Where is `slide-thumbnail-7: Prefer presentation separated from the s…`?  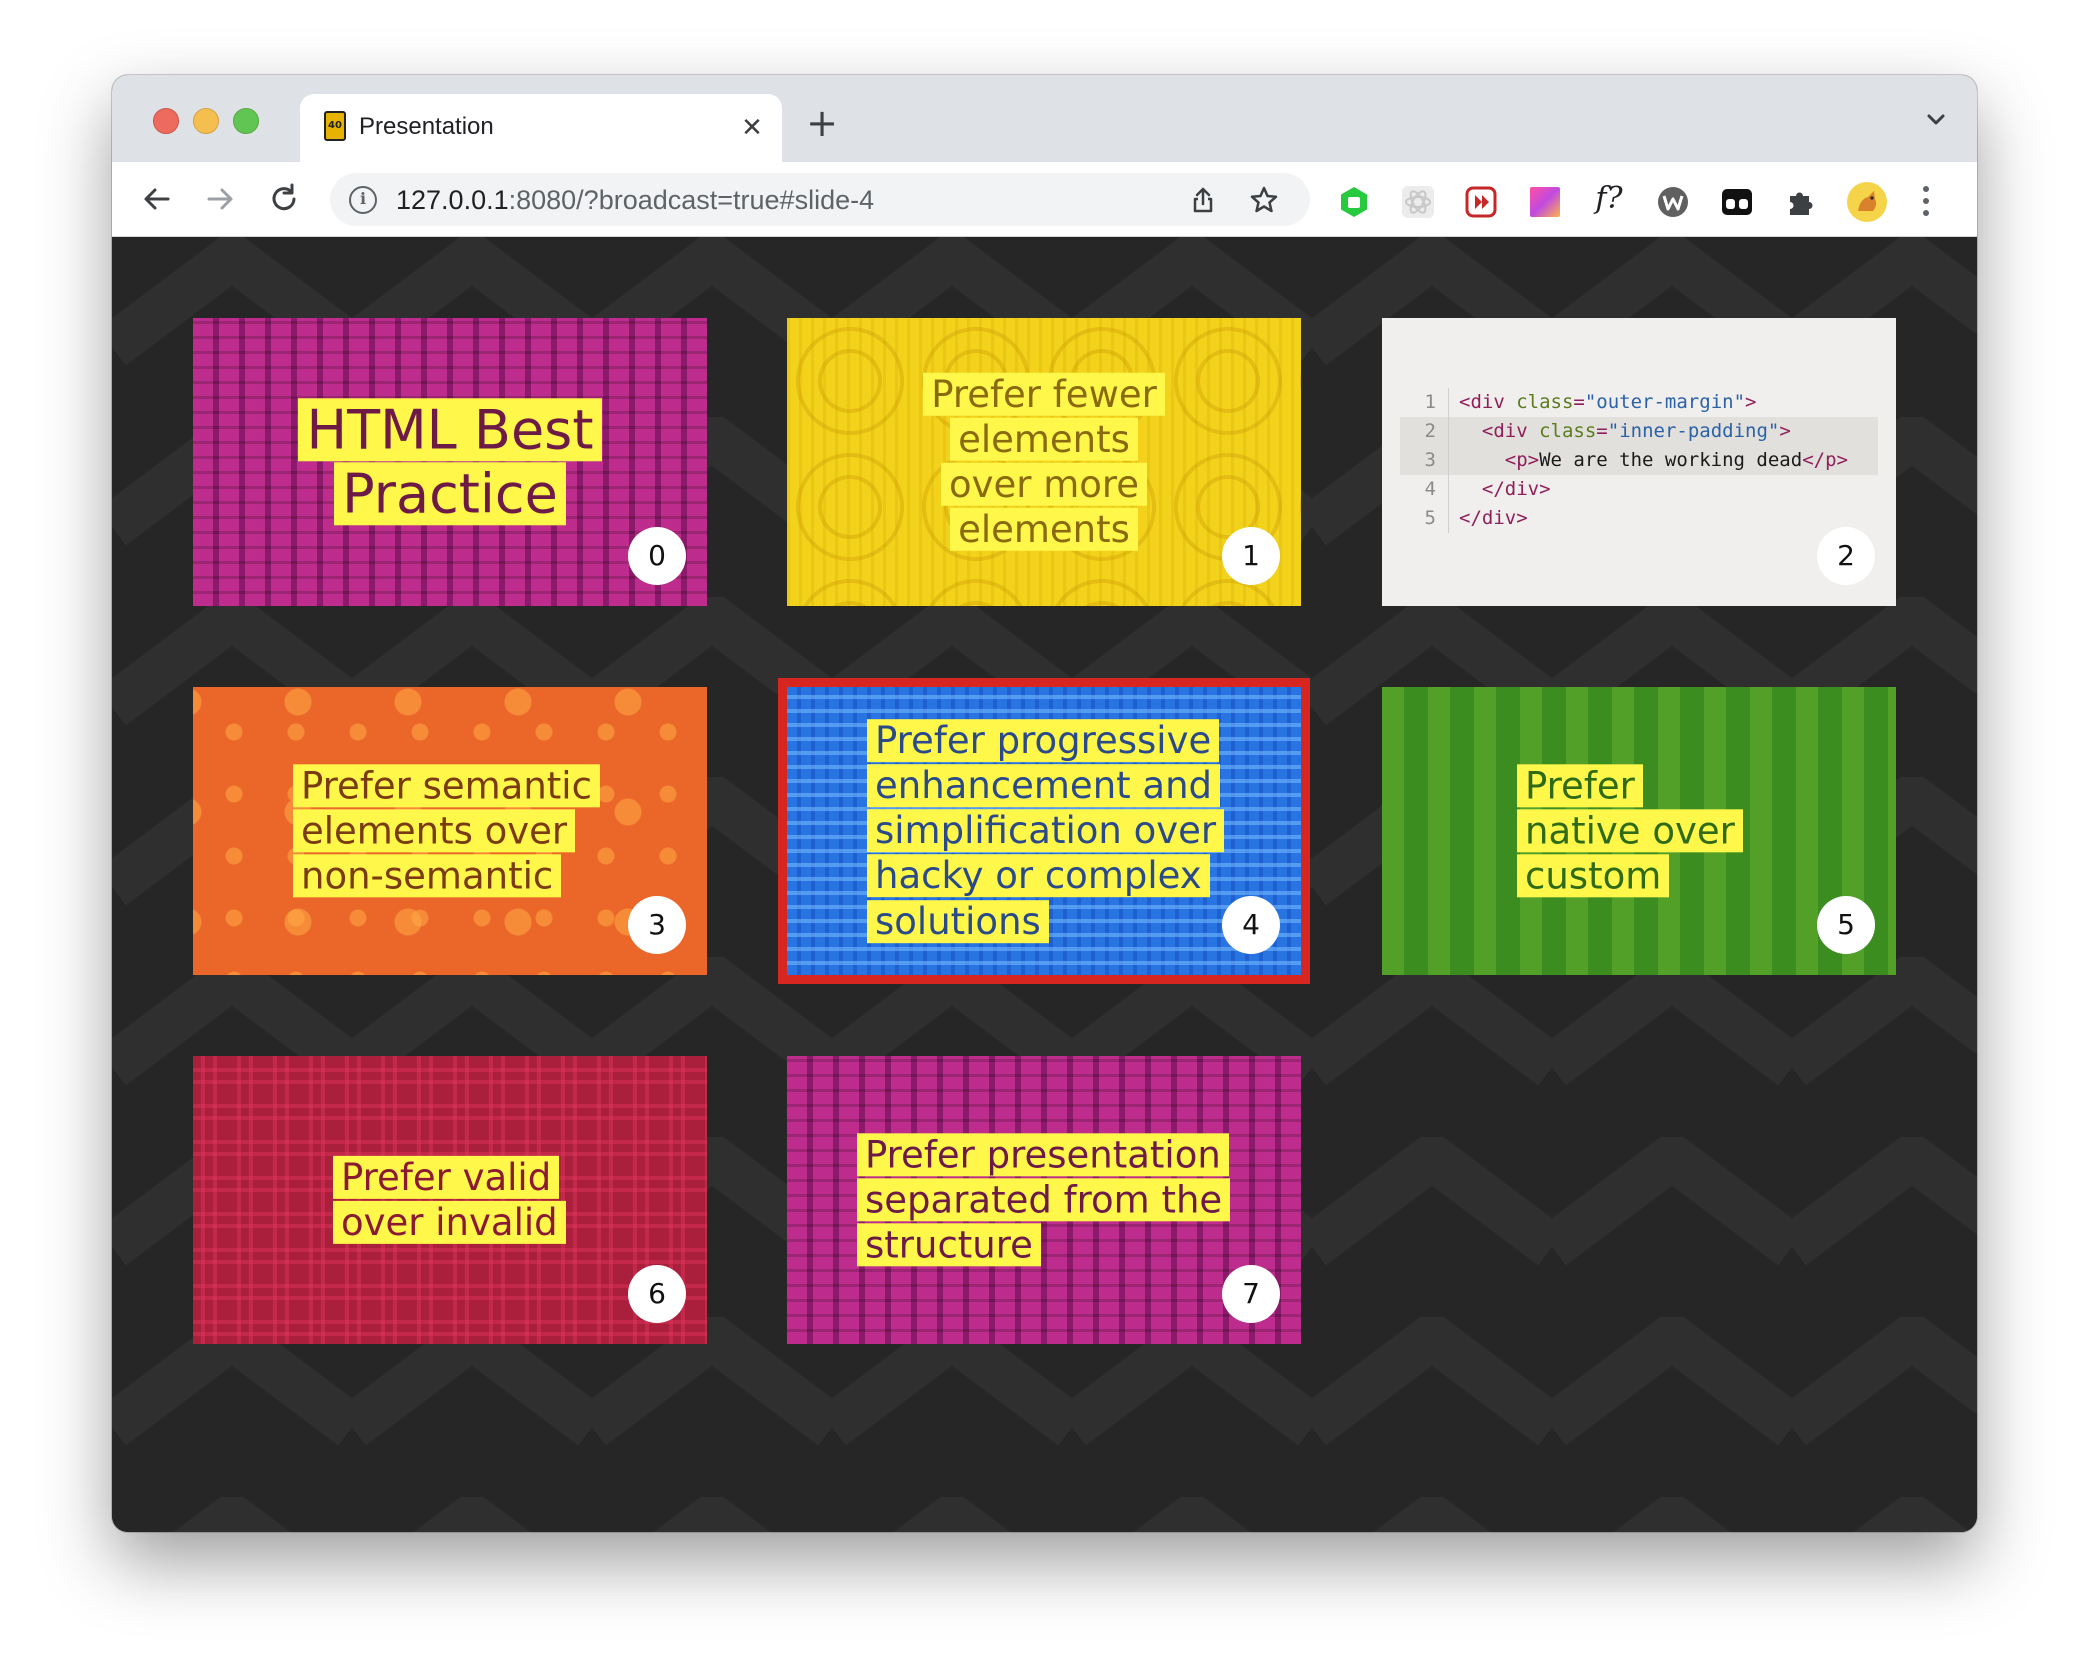 slide-thumbnail-7: Prefer presentation separated from the s… is located at coordinates (1044, 1200).